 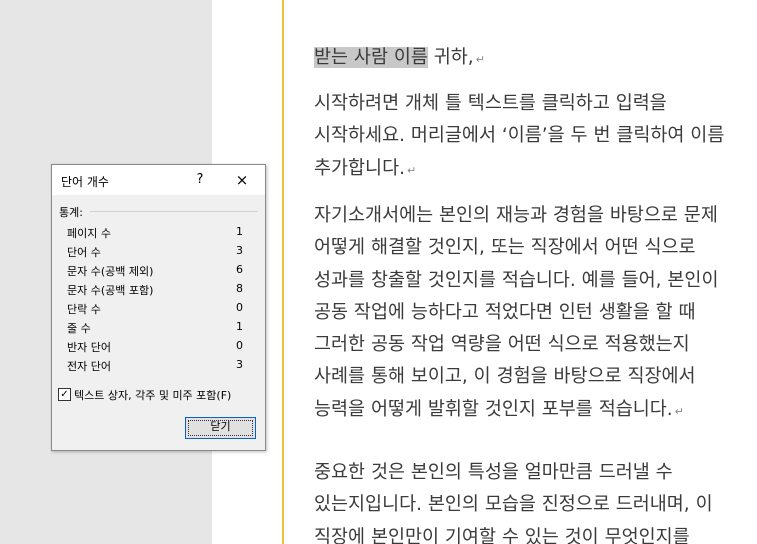 What do you see at coordinates (493, 472) in the screenshot?
I see `text-run: 중요한 것은 본인의 특성을 얼마만큼 드러낼 수` at bounding box center [493, 472].